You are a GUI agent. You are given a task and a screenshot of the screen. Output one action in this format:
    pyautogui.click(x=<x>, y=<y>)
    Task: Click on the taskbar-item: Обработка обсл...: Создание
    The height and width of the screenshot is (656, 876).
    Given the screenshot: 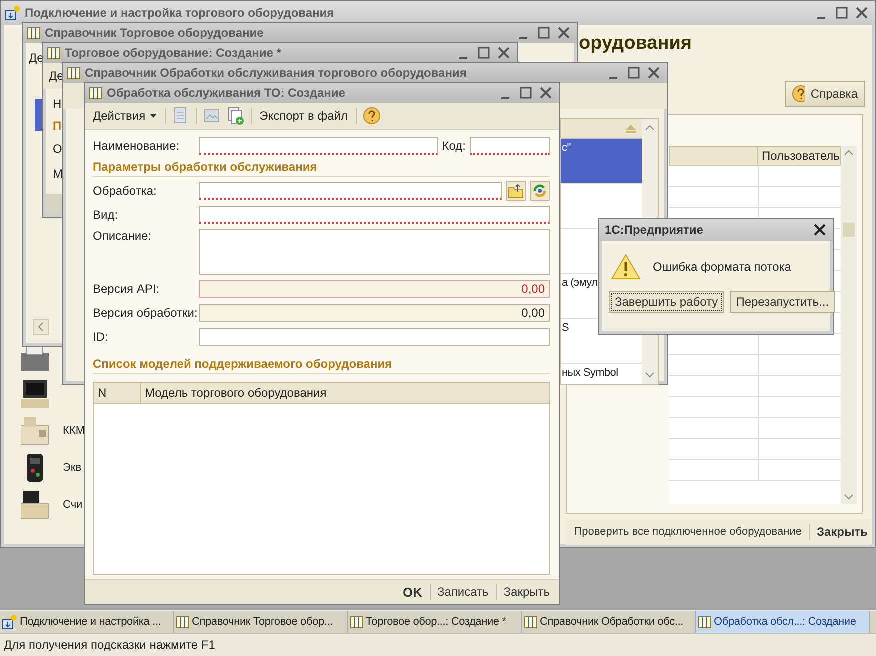 What is the action you would take?
    pyautogui.click(x=783, y=622)
    